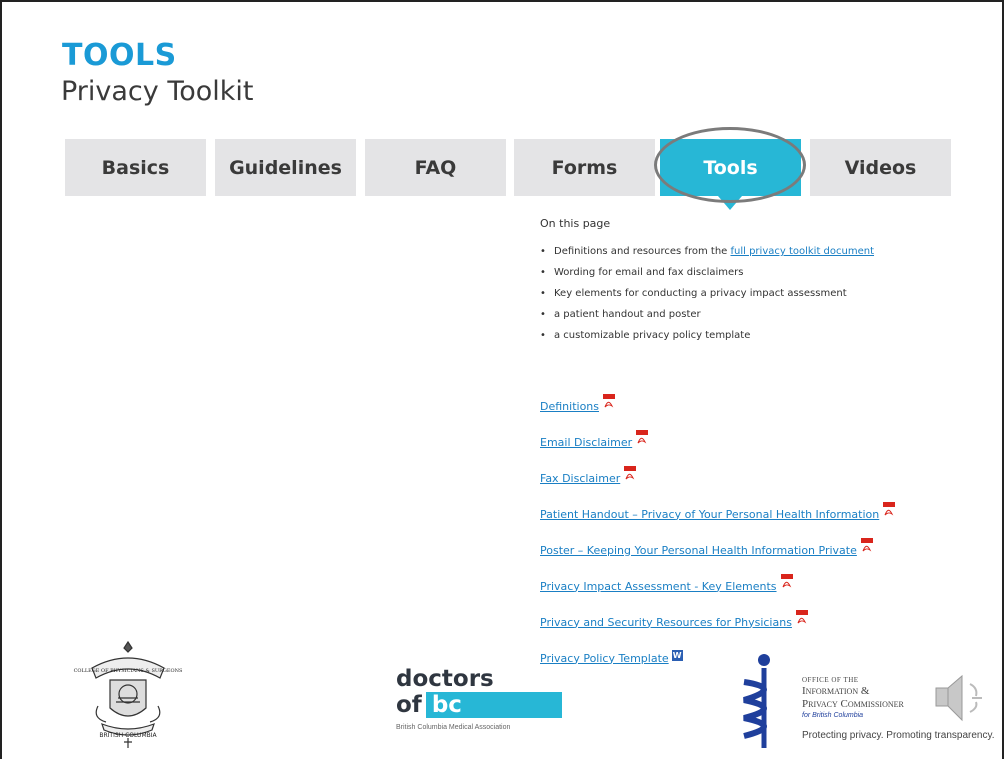 Image resolution: width=1004 pixels, height=759 pixels. I want to click on bullet-text: a patient handout and poster, so click(627, 314).